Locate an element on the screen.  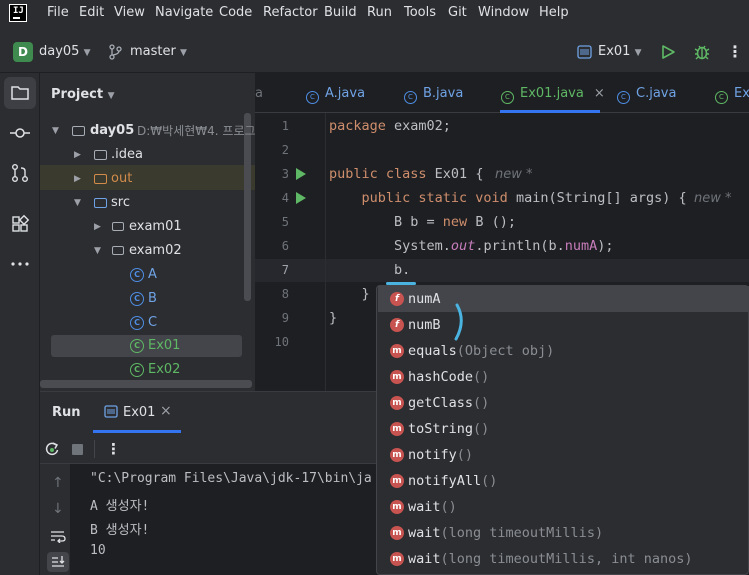
run-panel-title: Run is located at coordinates (66, 412).